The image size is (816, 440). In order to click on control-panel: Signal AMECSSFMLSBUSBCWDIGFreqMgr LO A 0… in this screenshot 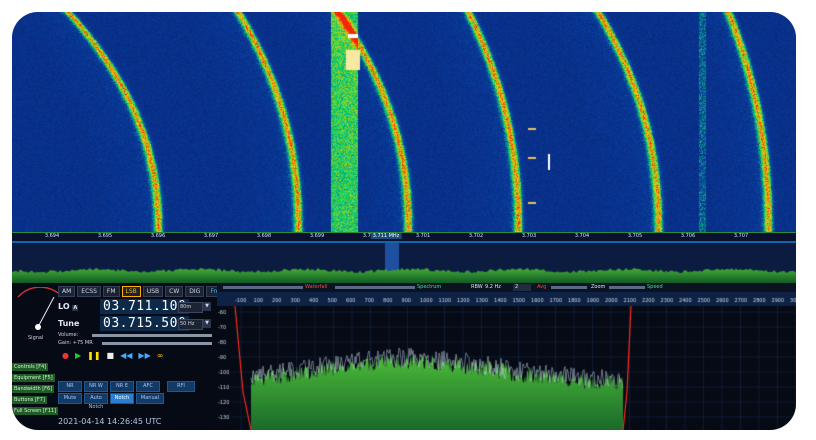, I will do `click(125, 356)`.